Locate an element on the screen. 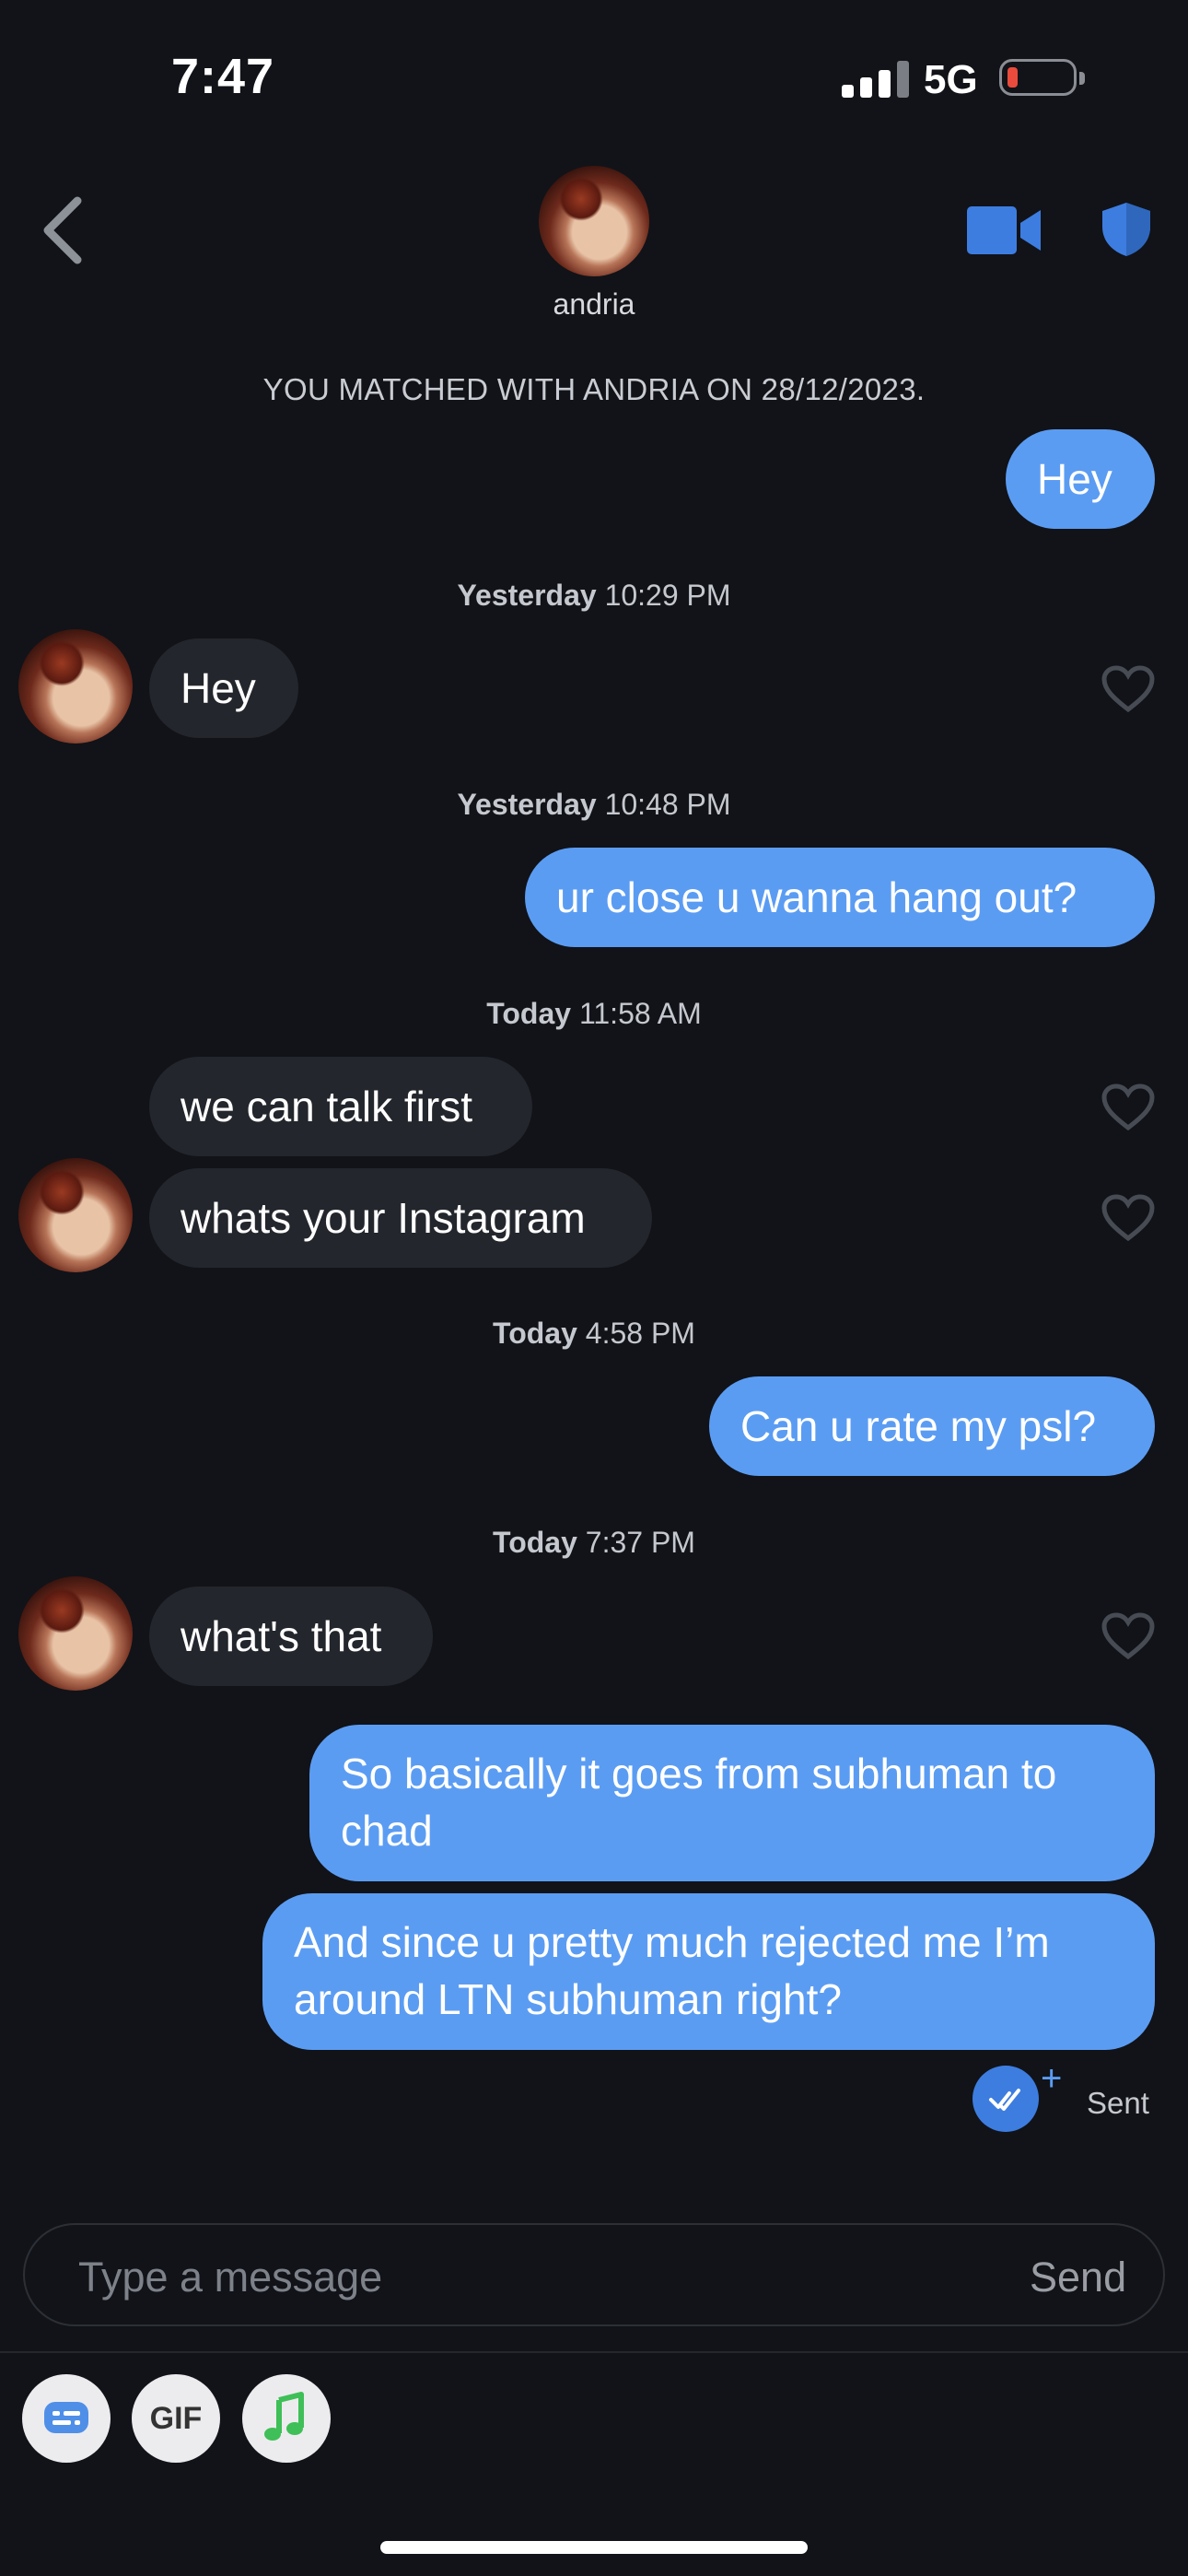  status-time: 7:47 is located at coordinates (223, 76).